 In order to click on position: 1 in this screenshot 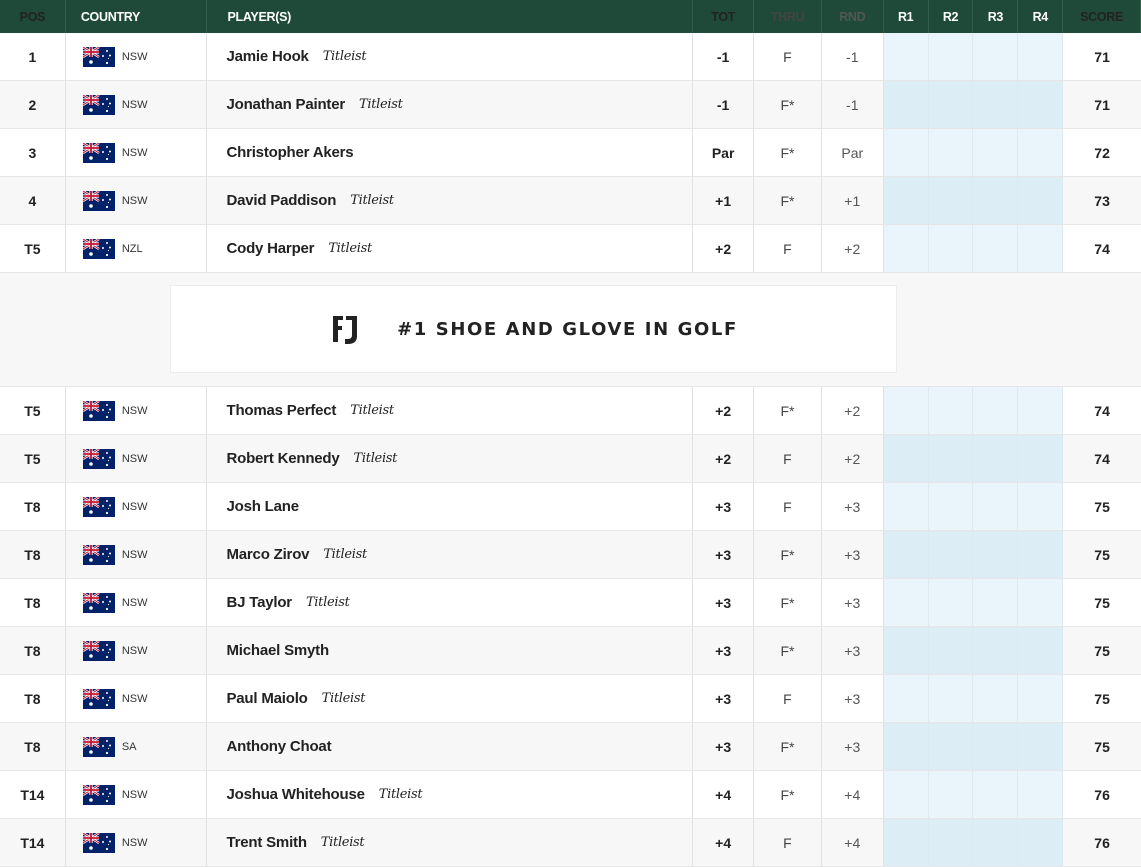, I will do `click(33, 56)`.